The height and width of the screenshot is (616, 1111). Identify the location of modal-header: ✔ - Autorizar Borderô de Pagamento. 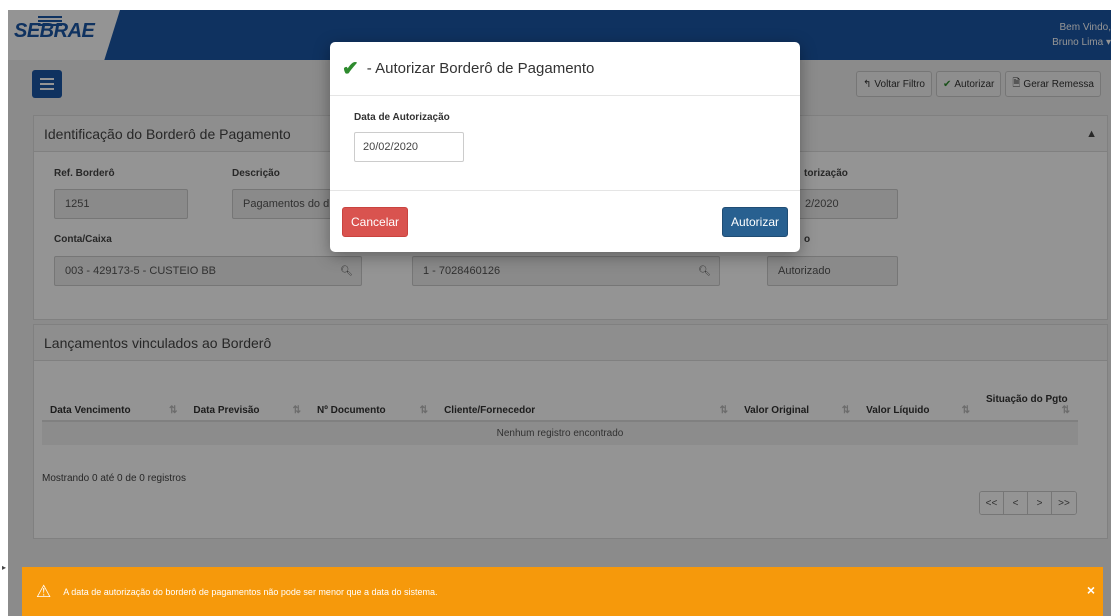
(565, 69).